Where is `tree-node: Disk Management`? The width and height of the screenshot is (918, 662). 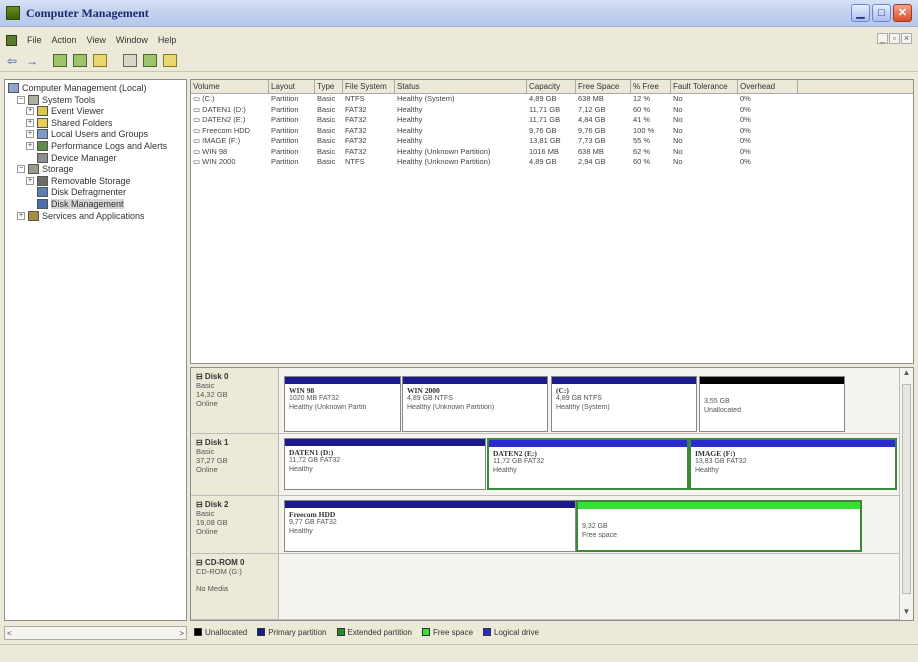
tree-node: Disk Management is located at coordinates (75, 204).